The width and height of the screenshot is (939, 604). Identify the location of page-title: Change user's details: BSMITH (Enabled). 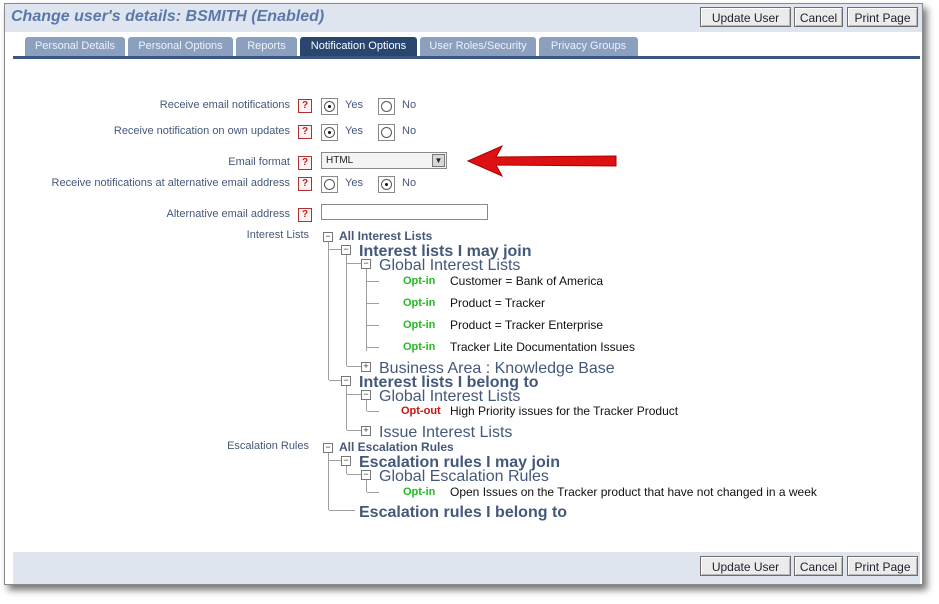
(168, 16).